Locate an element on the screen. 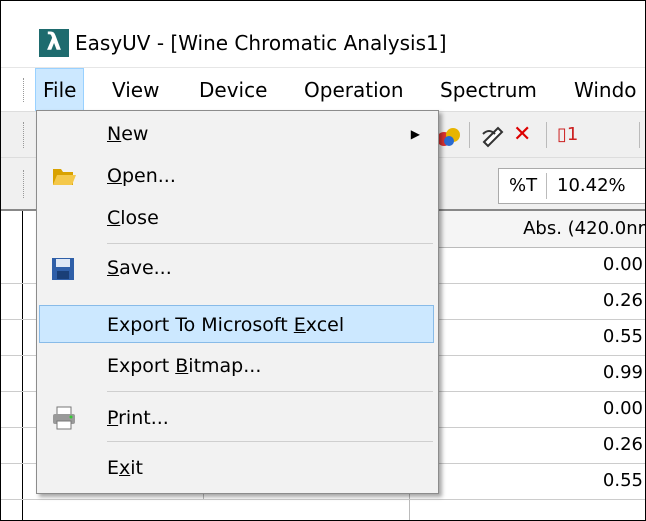  menu-item-new: New ▶ is located at coordinates (236, 134).